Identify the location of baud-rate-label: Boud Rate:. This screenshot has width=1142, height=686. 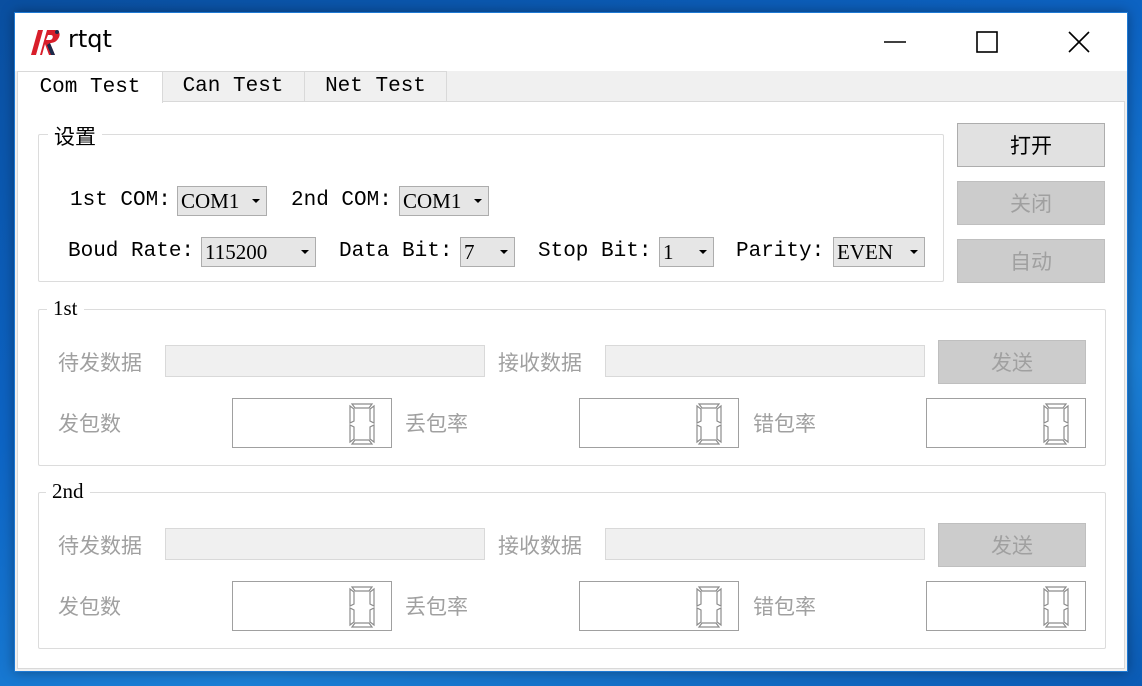
(131, 251).